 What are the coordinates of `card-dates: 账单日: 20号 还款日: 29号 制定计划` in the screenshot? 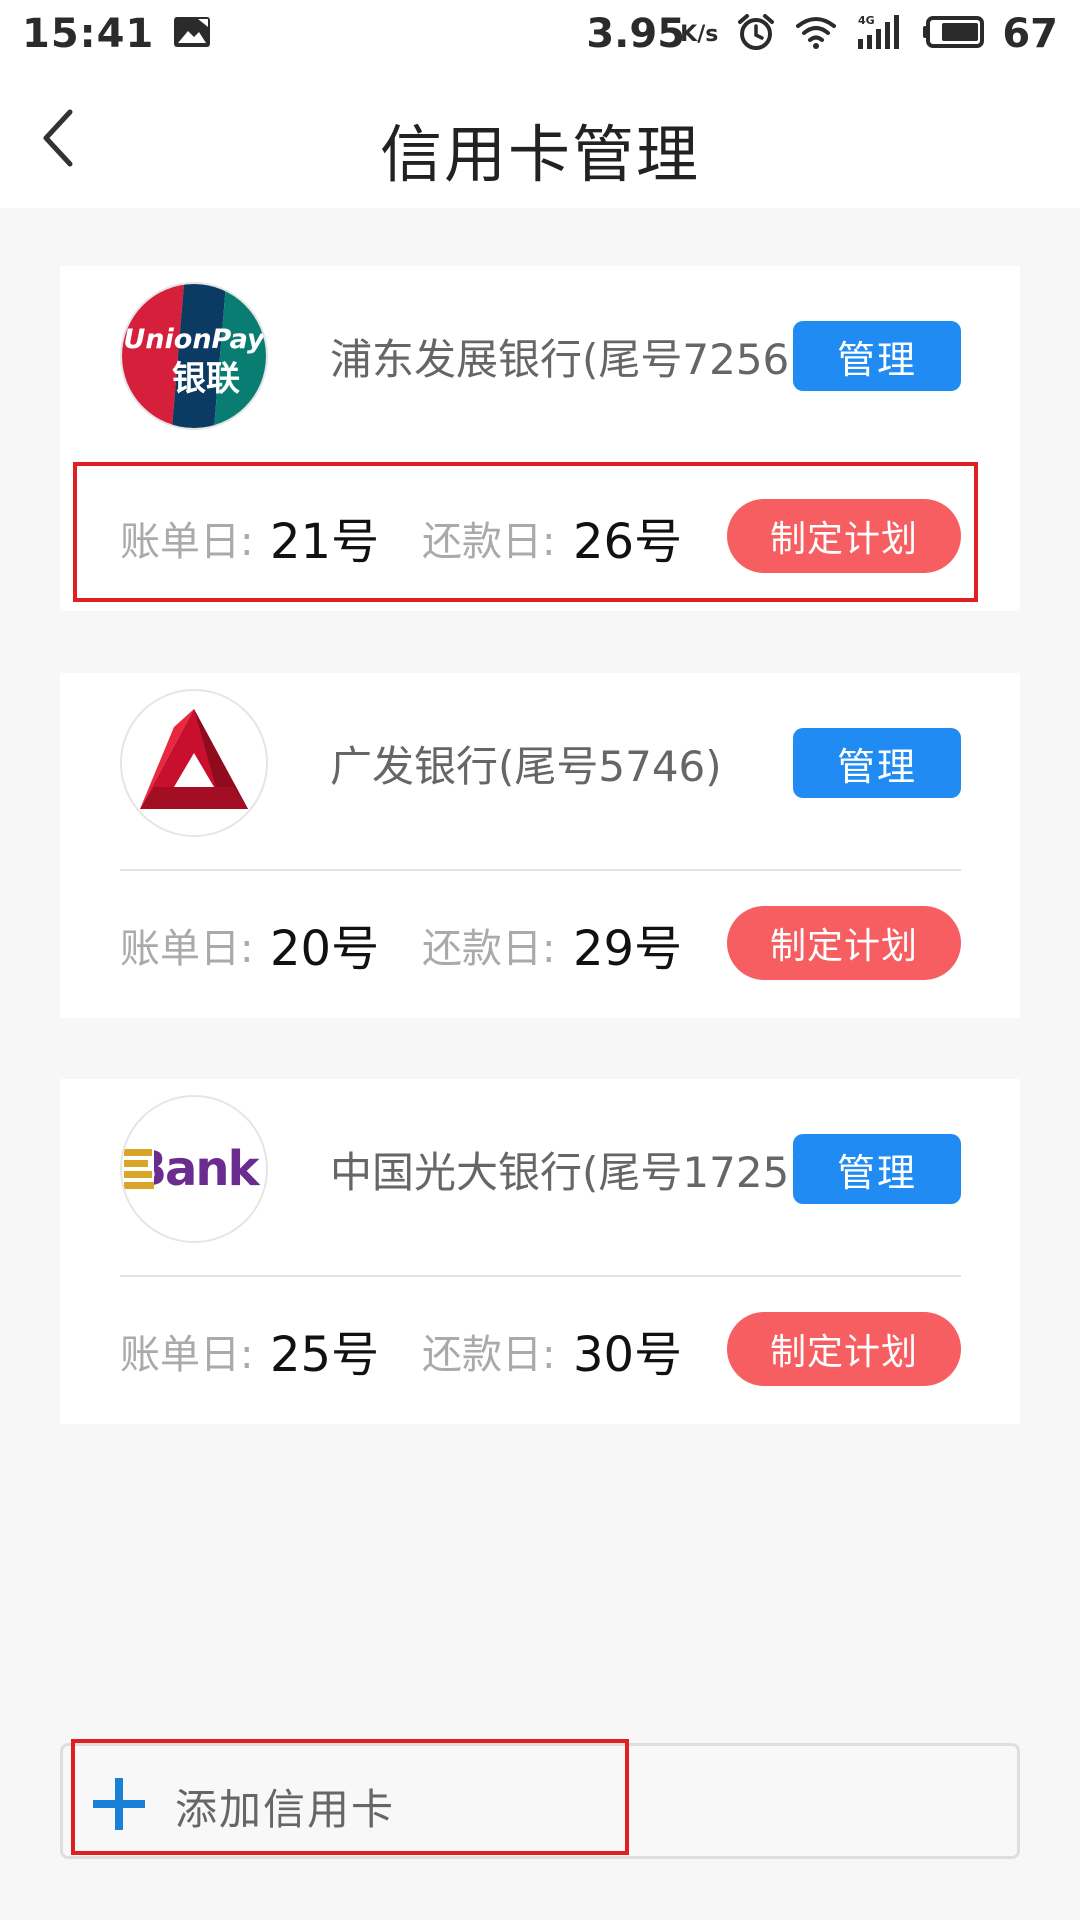 It's located at (540, 944).